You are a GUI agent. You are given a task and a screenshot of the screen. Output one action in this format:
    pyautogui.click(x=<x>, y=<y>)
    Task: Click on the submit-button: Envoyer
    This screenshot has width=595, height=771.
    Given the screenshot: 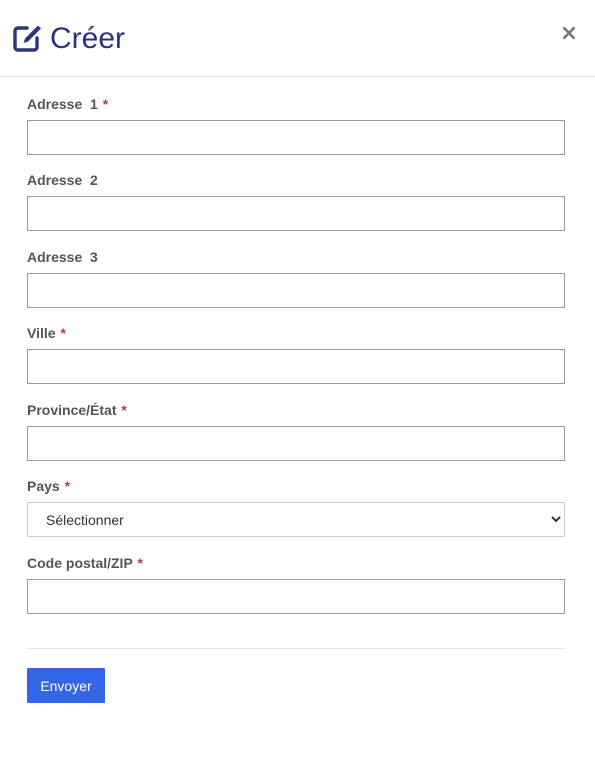 What is the action you would take?
    pyautogui.click(x=66, y=685)
    